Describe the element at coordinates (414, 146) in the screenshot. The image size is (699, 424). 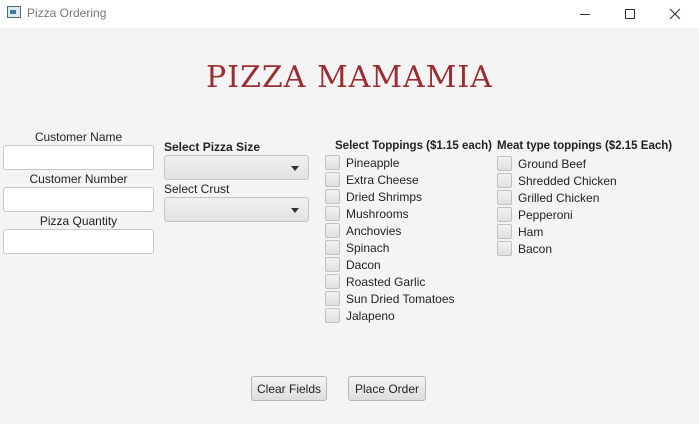
I see `toppings-heading: Select Toppings ($1.15 each)` at that location.